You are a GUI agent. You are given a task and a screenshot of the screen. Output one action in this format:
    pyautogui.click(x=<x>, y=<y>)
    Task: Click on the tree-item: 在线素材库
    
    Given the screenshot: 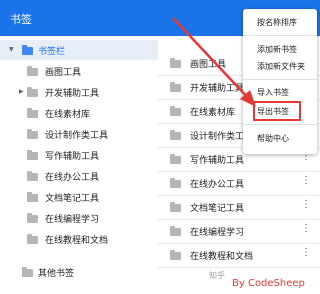 What is the action you would take?
    pyautogui.click(x=79, y=113)
    